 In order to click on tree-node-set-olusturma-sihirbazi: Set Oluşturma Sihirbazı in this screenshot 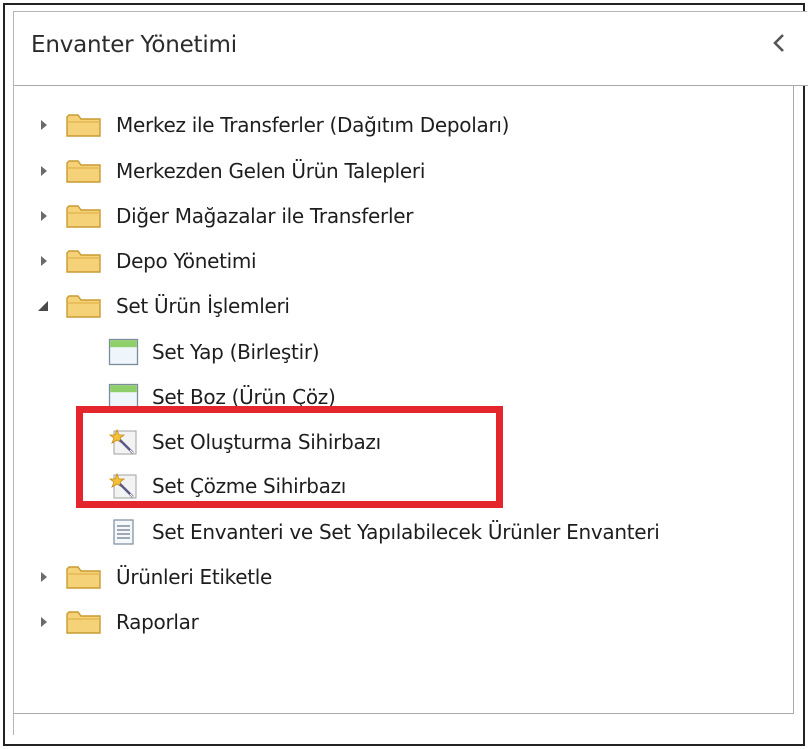, I will do `click(244, 442)`.